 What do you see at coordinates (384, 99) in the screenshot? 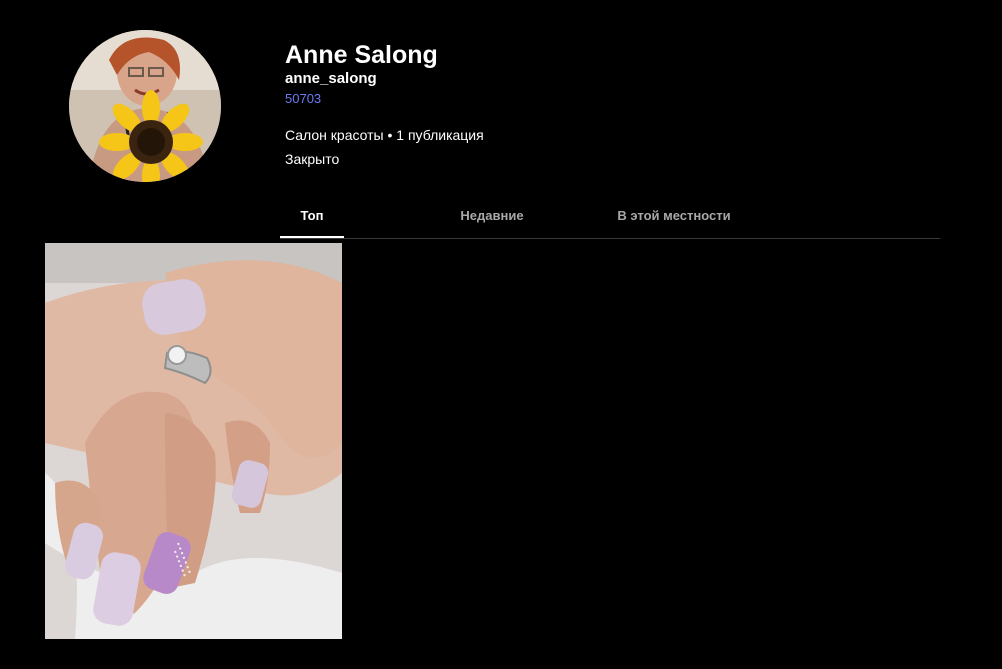
I see `profile-count-link: 50703` at bounding box center [384, 99].